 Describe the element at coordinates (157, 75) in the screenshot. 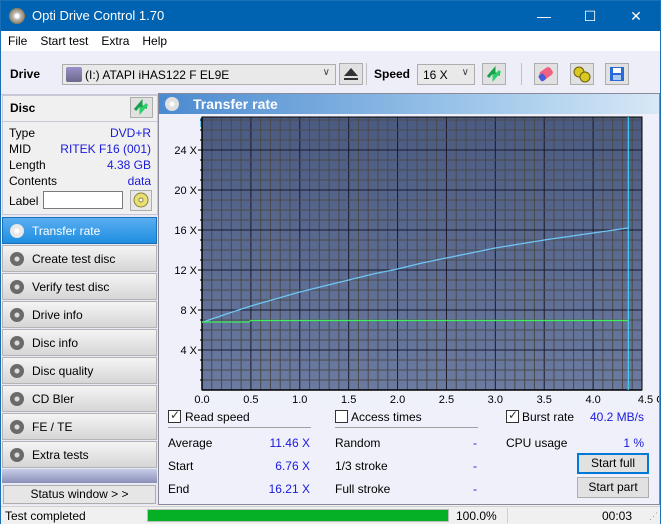

I see `drive-select-value: (I:) ATAPI iHAS122 F EL9E` at that location.